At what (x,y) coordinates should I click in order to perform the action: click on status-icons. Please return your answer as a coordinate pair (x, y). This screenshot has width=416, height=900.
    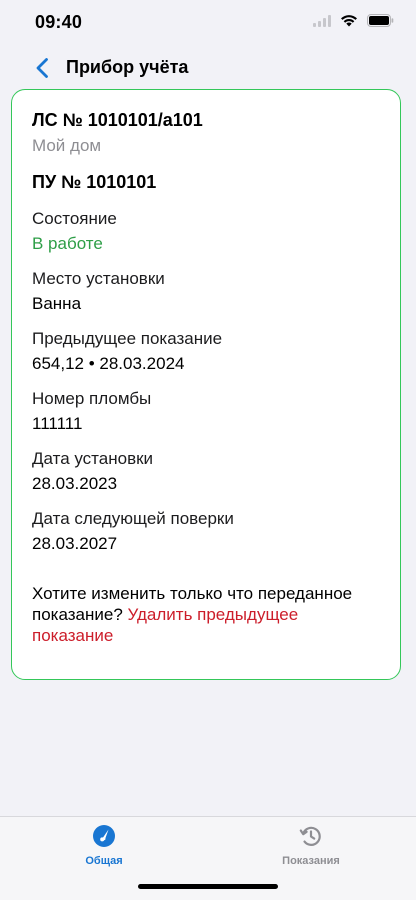
    Looking at the image, I should click on (353, 20).